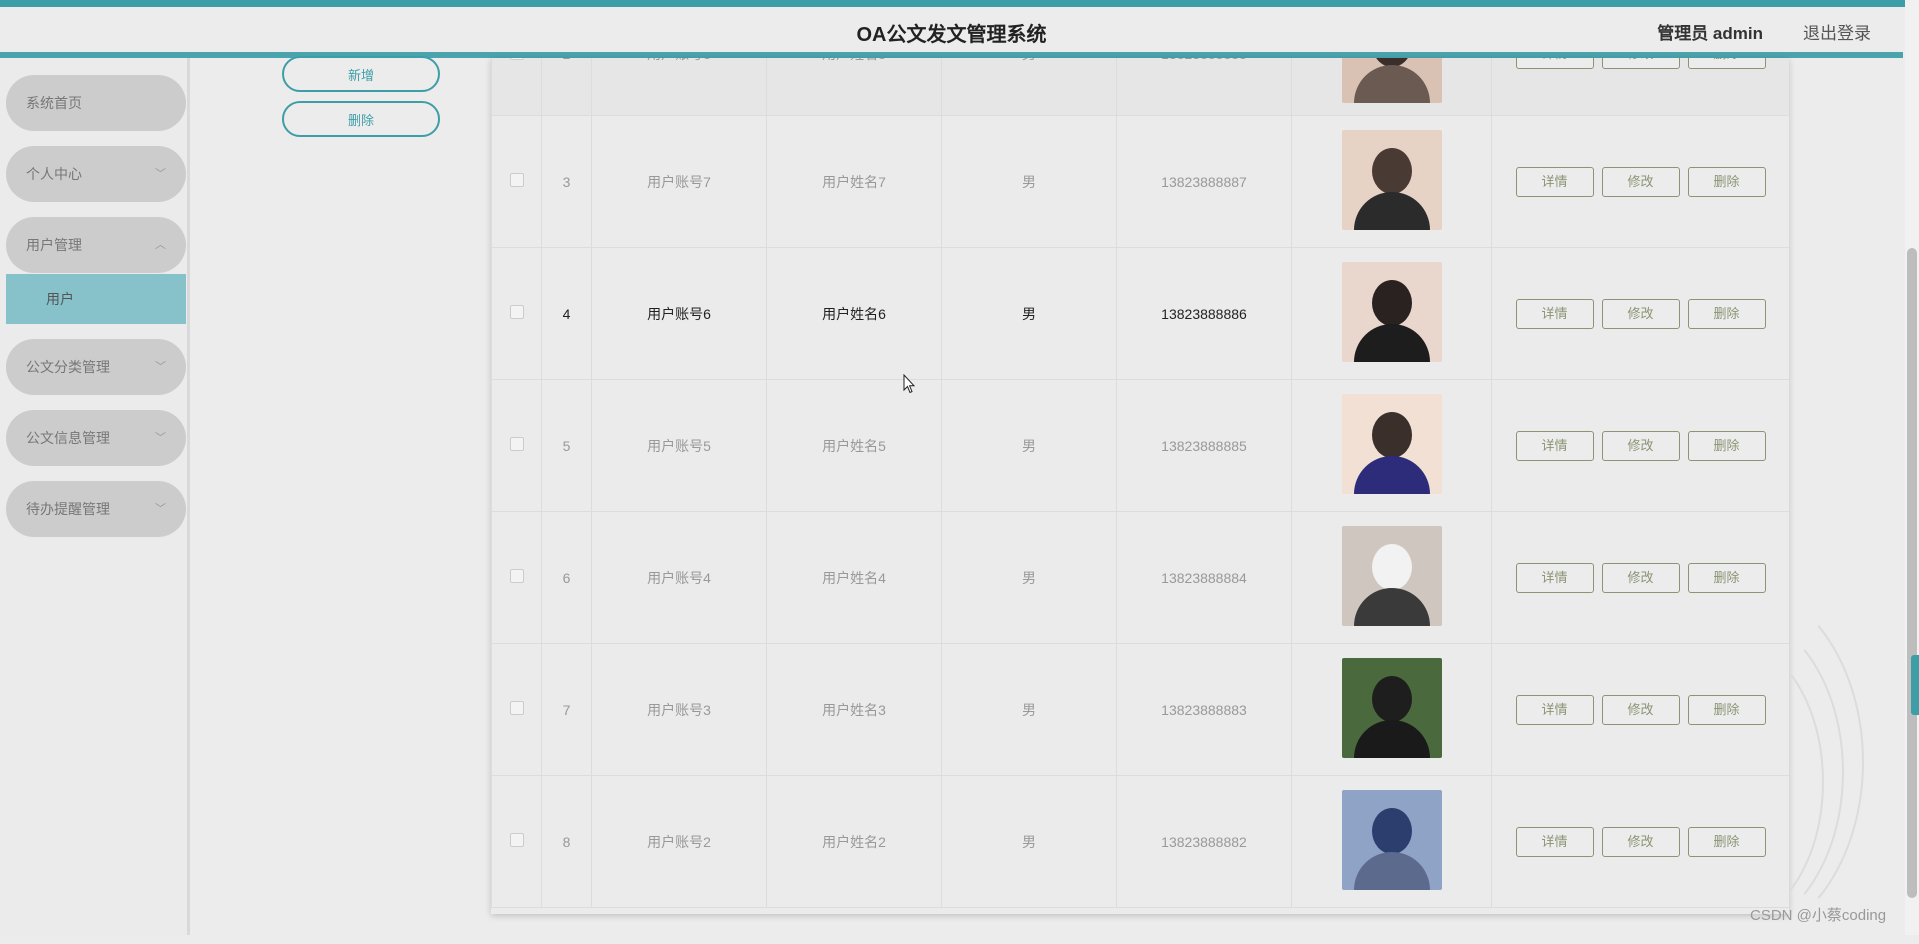  Describe the element at coordinates (1140, 181) in the screenshot. I see `table-row: 3 用户账号7 用户姓名7 男 13823888887 详情 修改 删除` at that location.